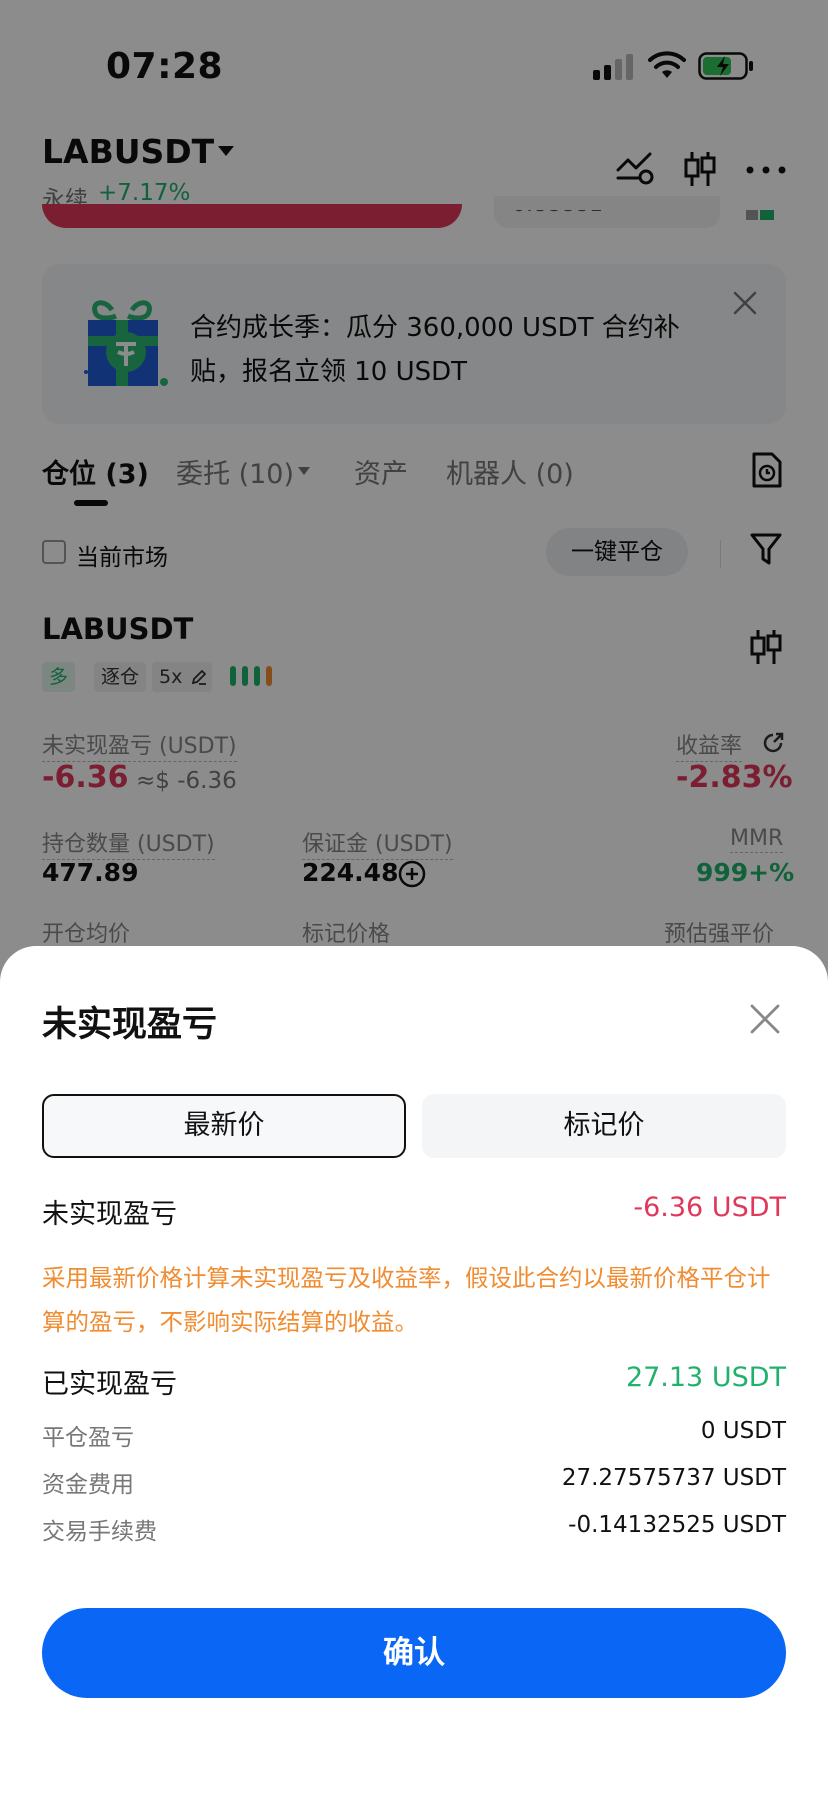 This screenshot has width=828, height=1801. Describe the element at coordinates (743, 1431) in the screenshot. I see `close-pnl-value: 0 USDT` at that location.